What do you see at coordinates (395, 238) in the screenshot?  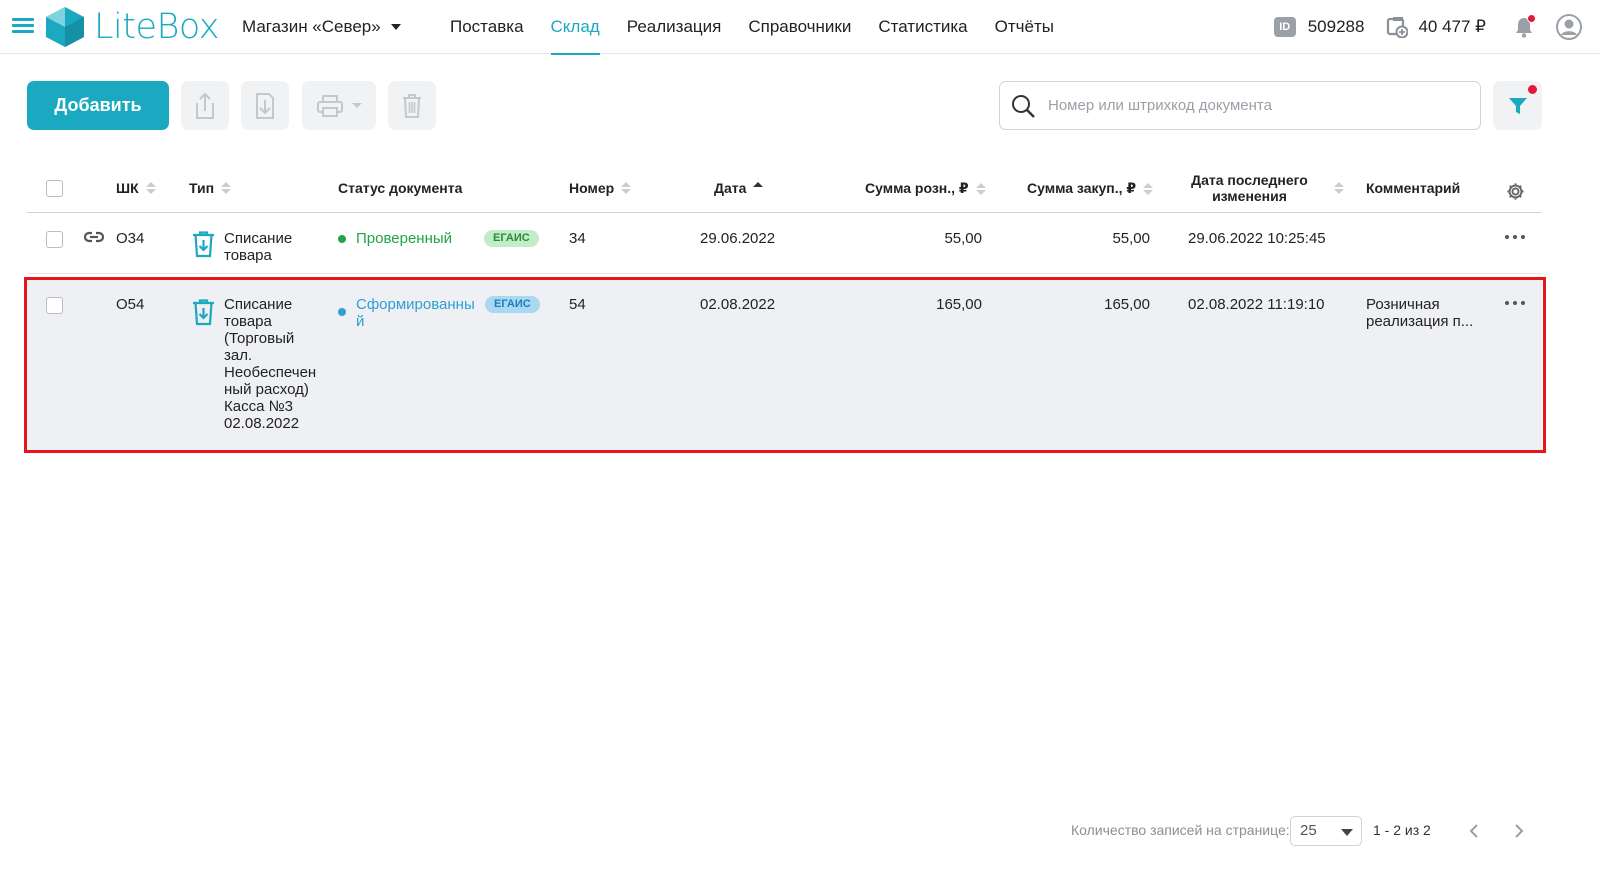 I see `cell-status: Проверенный` at bounding box center [395, 238].